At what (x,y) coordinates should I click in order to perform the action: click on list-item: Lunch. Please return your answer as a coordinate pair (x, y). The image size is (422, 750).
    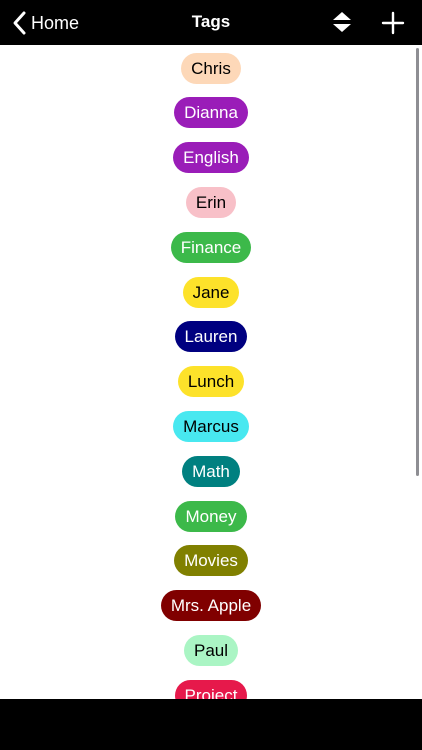
    Looking at the image, I should click on (211, 382).